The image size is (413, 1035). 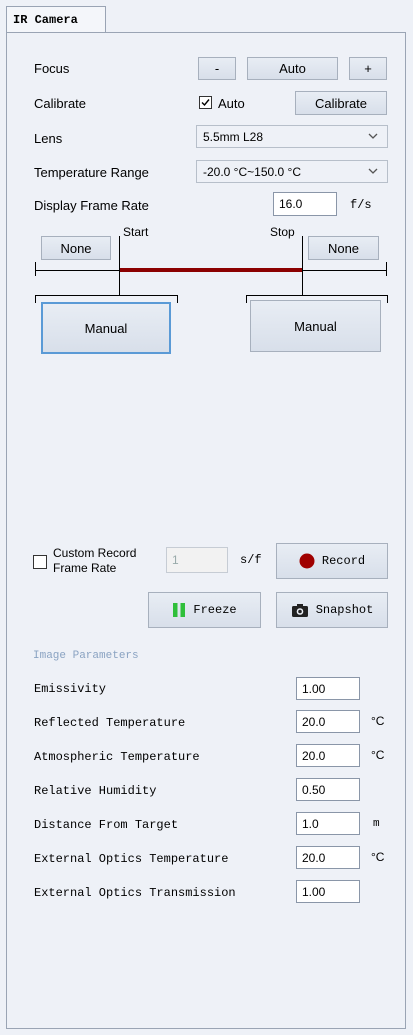 What do you see at coordinates (35, 299) in the screenshot?
I see `start-bracket-left` at bounding box center [35, 299].